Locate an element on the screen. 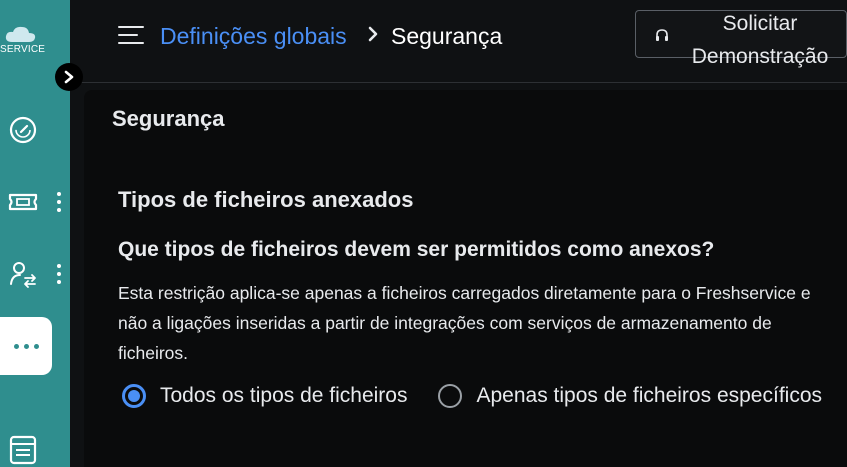 The width and height of the screenshot is (847, 467). cloud-logo-icon is located at coordinates (20, 34).